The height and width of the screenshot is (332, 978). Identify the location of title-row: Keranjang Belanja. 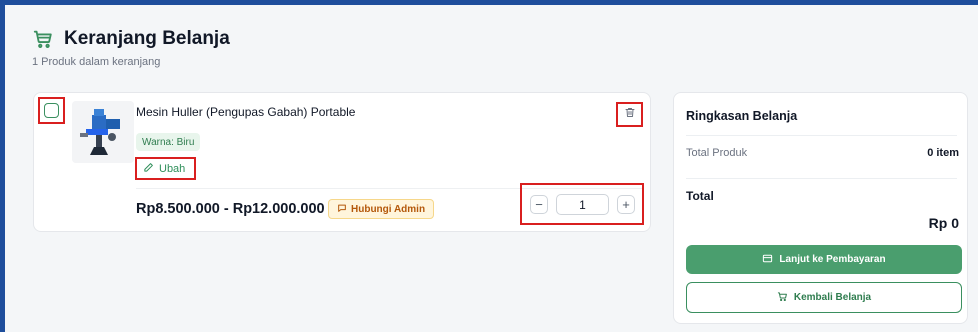
(131, 39).